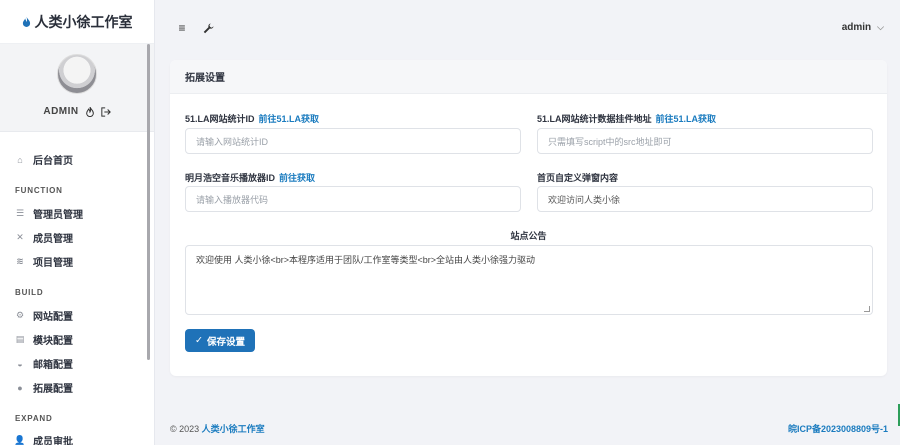  Describe the element at coordinates (77, 74) in the screenshot. I see `avatar` at that location.